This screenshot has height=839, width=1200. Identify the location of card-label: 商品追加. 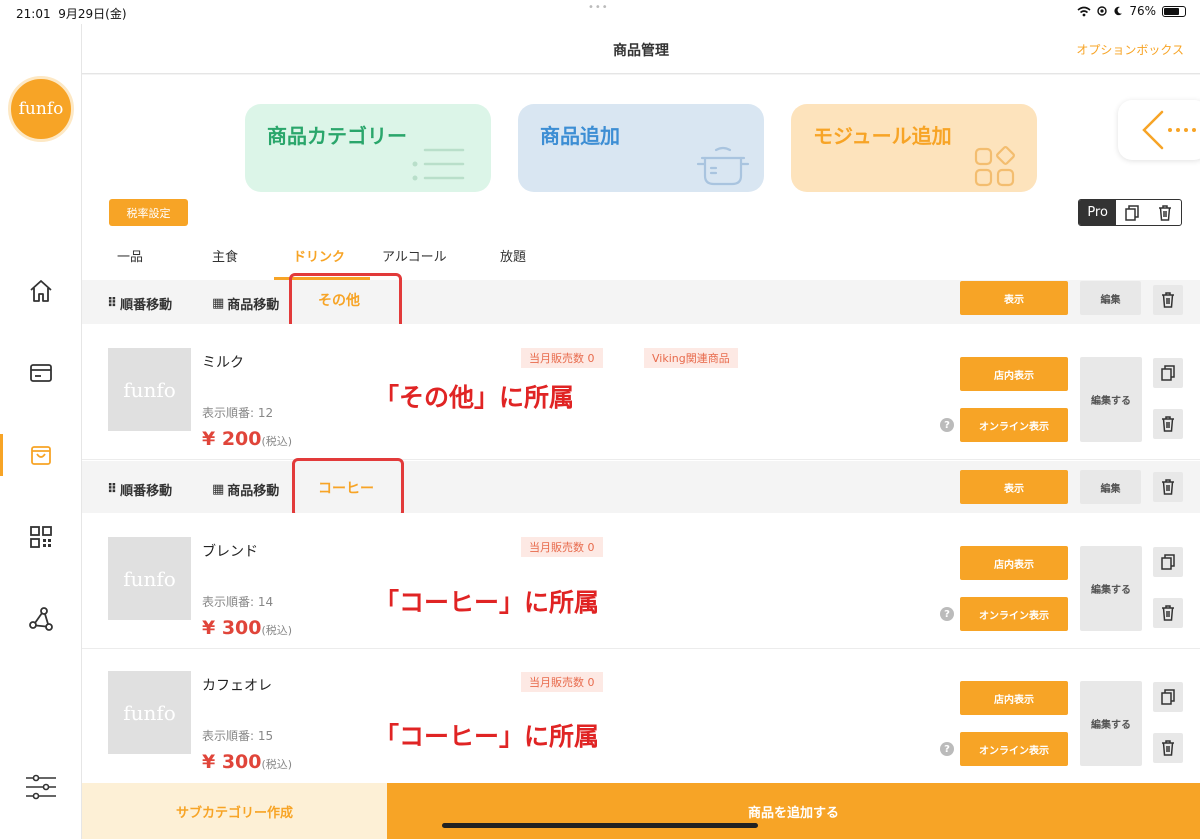
(580, 136).